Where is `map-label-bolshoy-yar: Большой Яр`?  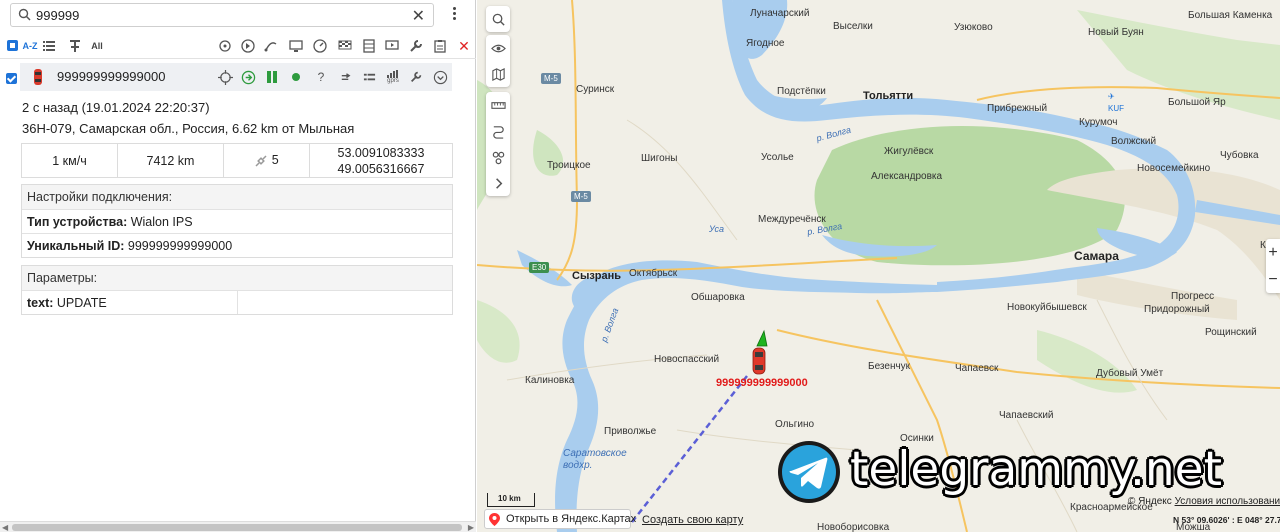 map-label-bolshoy-yar: Большой Яр is located at coordinates (1197, 102).